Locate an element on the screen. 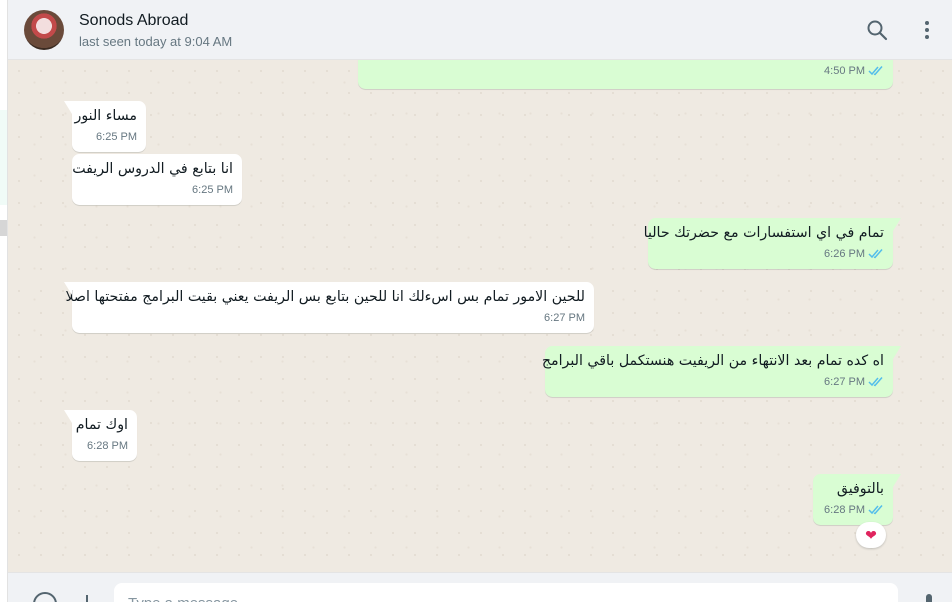 The image size is (952, 602). message-bubble-incoming: اوك تمام 6:28 PM is located at coordinates (100, 435).